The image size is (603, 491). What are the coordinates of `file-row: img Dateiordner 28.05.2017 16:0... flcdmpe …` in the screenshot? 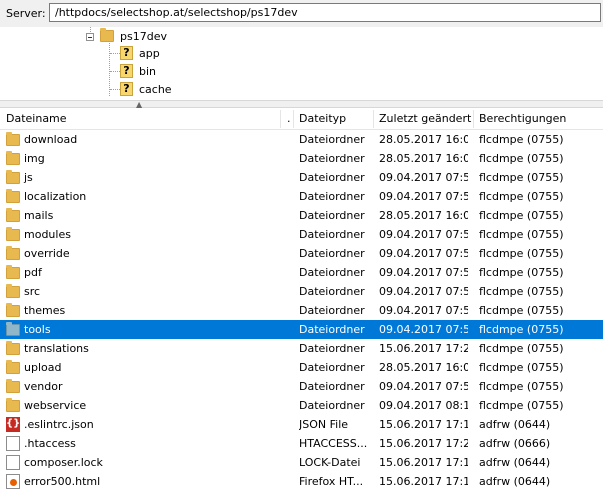 It's located at (301, 158).